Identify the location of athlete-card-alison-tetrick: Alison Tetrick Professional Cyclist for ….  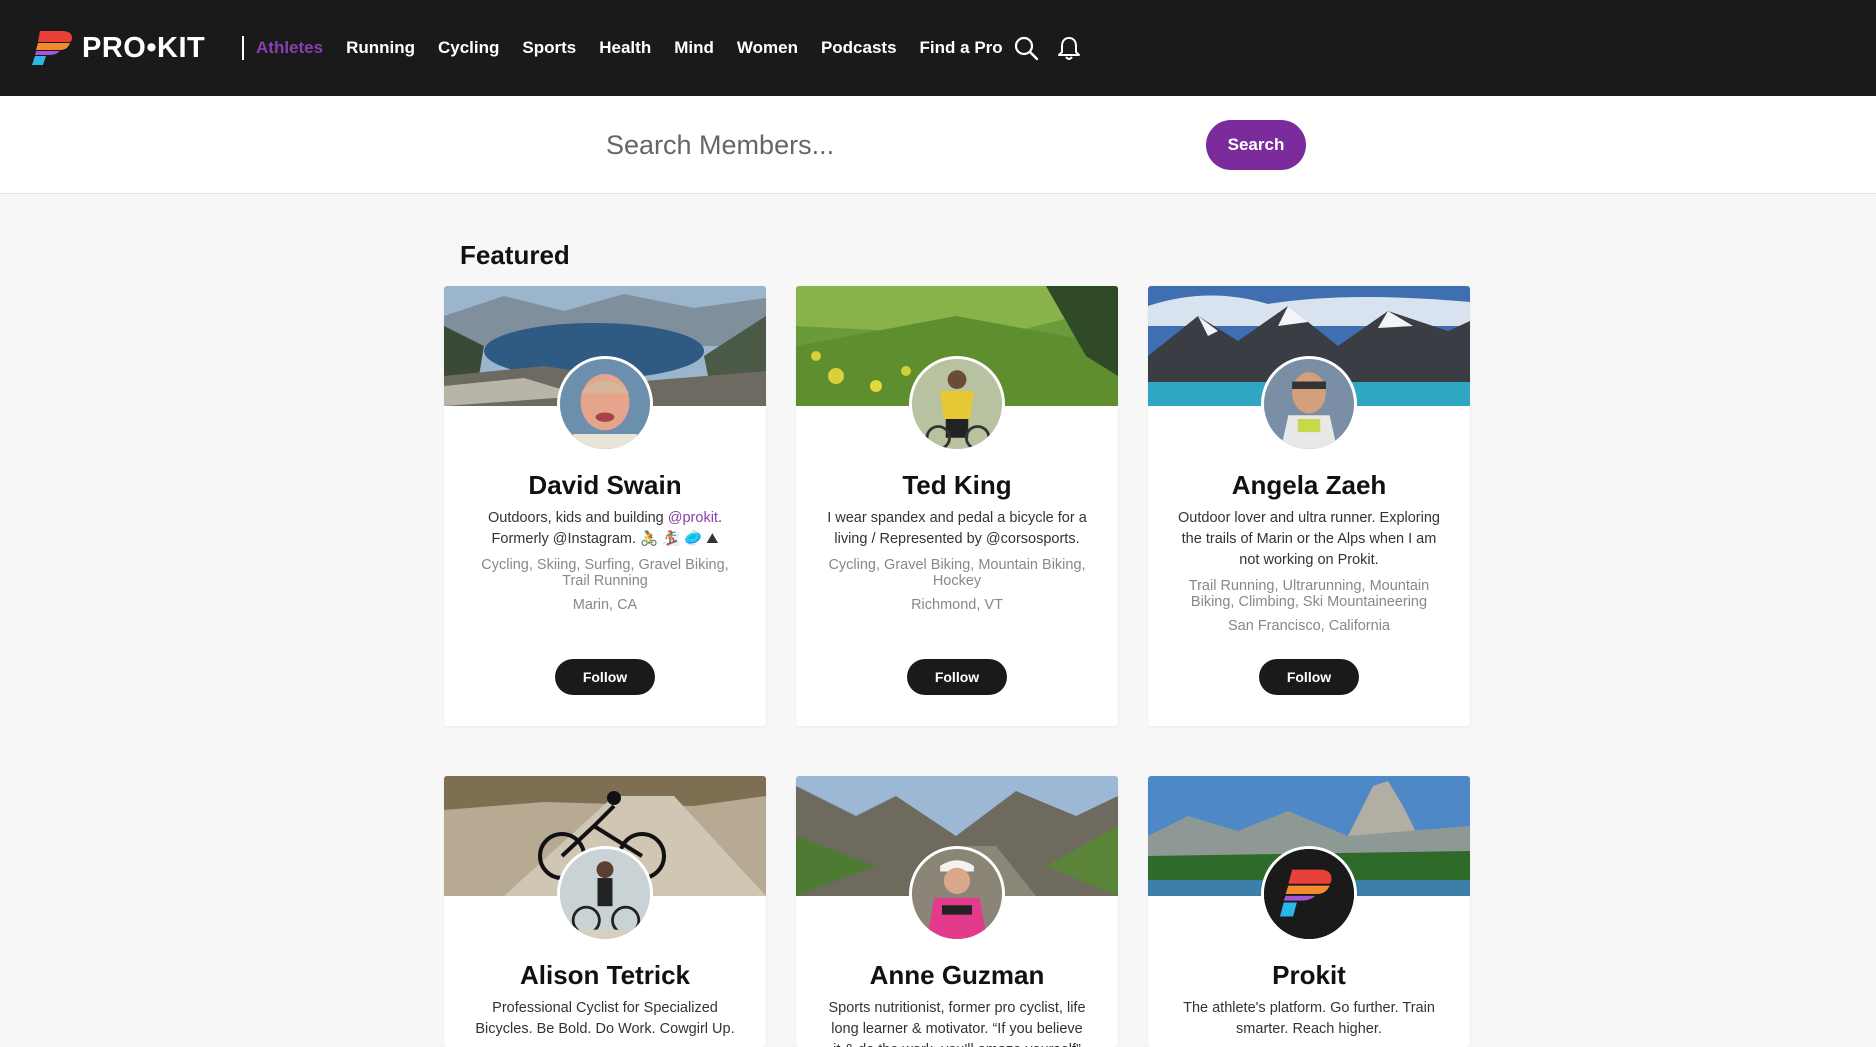
(605, 911).